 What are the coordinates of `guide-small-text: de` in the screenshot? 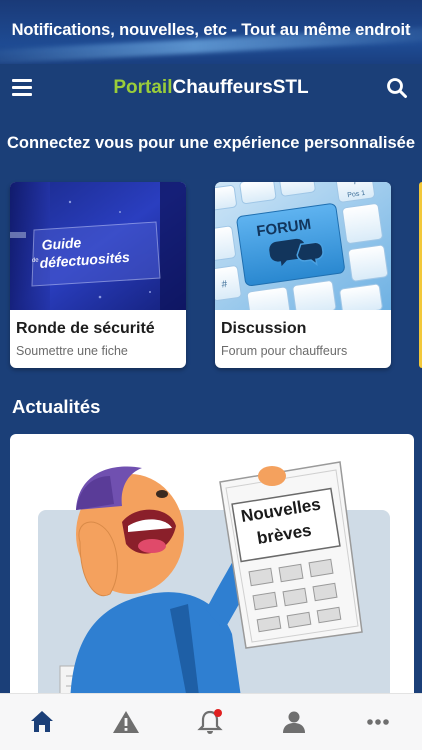 It's located at (36, 260).